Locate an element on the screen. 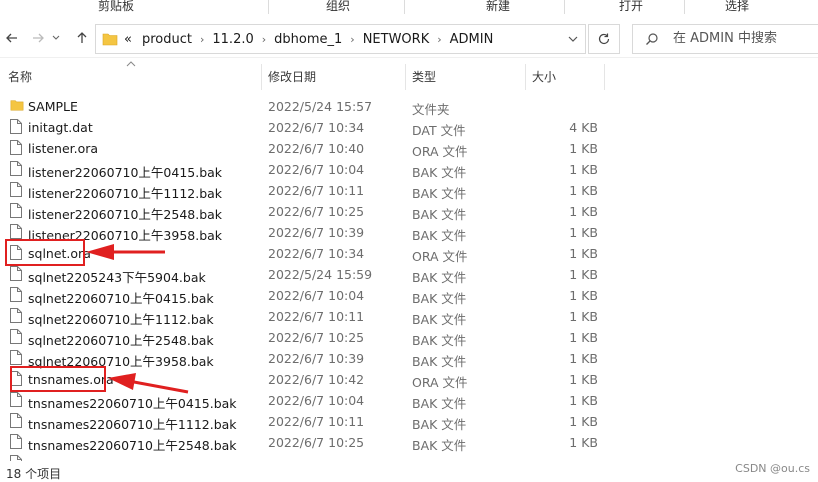 This screenshot has width=818, height=482. up-button is located at coordinates (82, 38).